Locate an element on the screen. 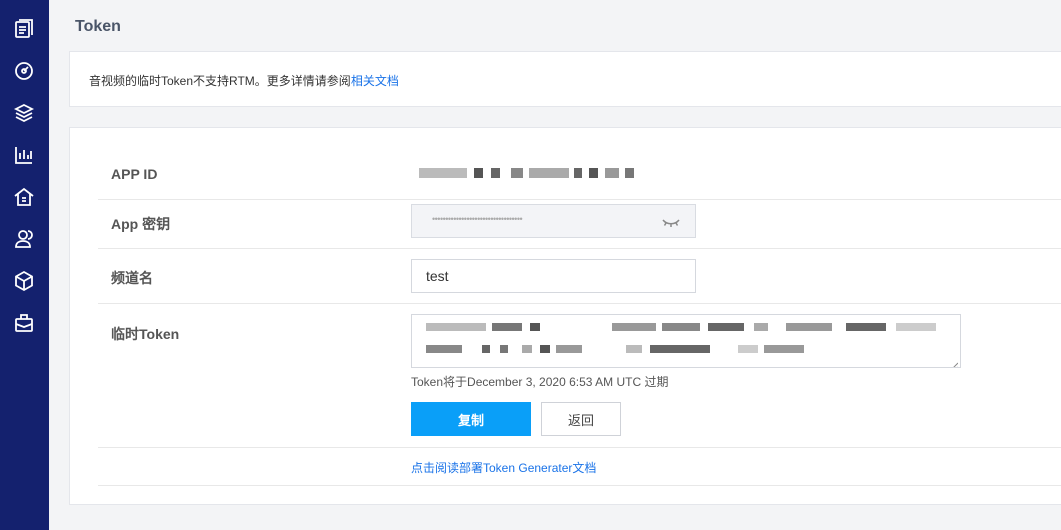 This screenshot has width=1061, height=530. app-secret-masked: •••••••••••••••••••••••••••••••••• is located at coordinates (477, 219).